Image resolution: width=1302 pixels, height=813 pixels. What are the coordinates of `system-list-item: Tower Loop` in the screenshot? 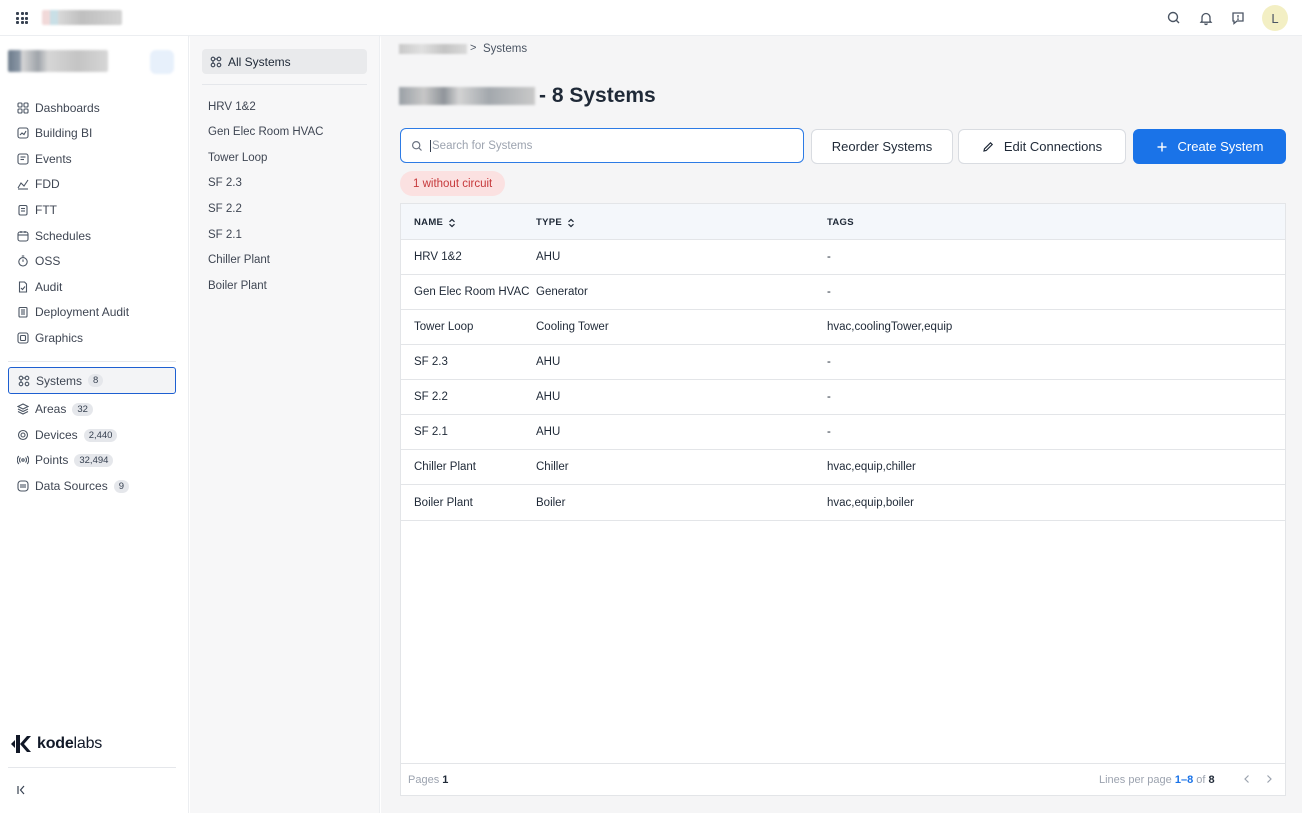 It's located at (237, 158).